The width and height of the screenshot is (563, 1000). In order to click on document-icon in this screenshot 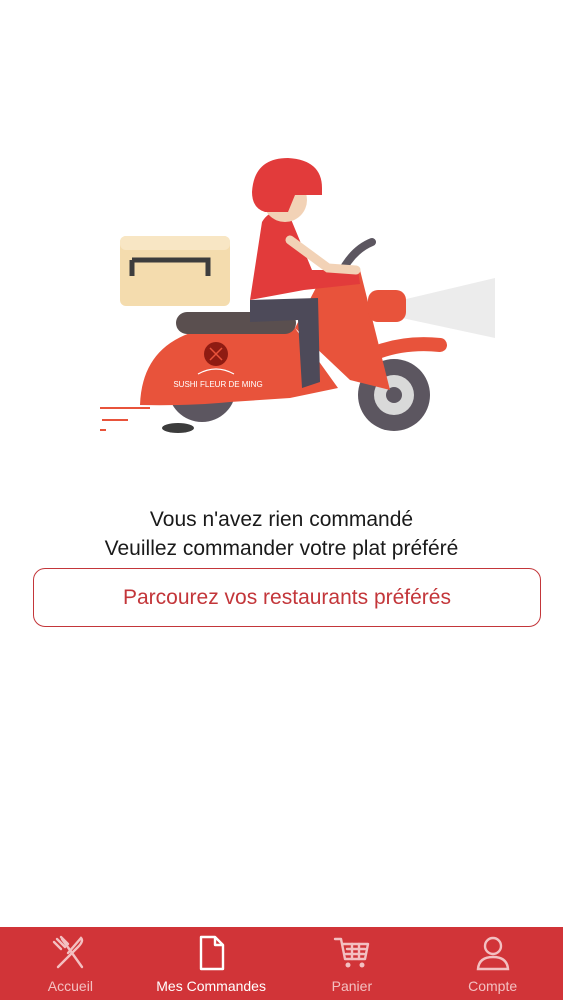, I will do `click(212, 953)`.